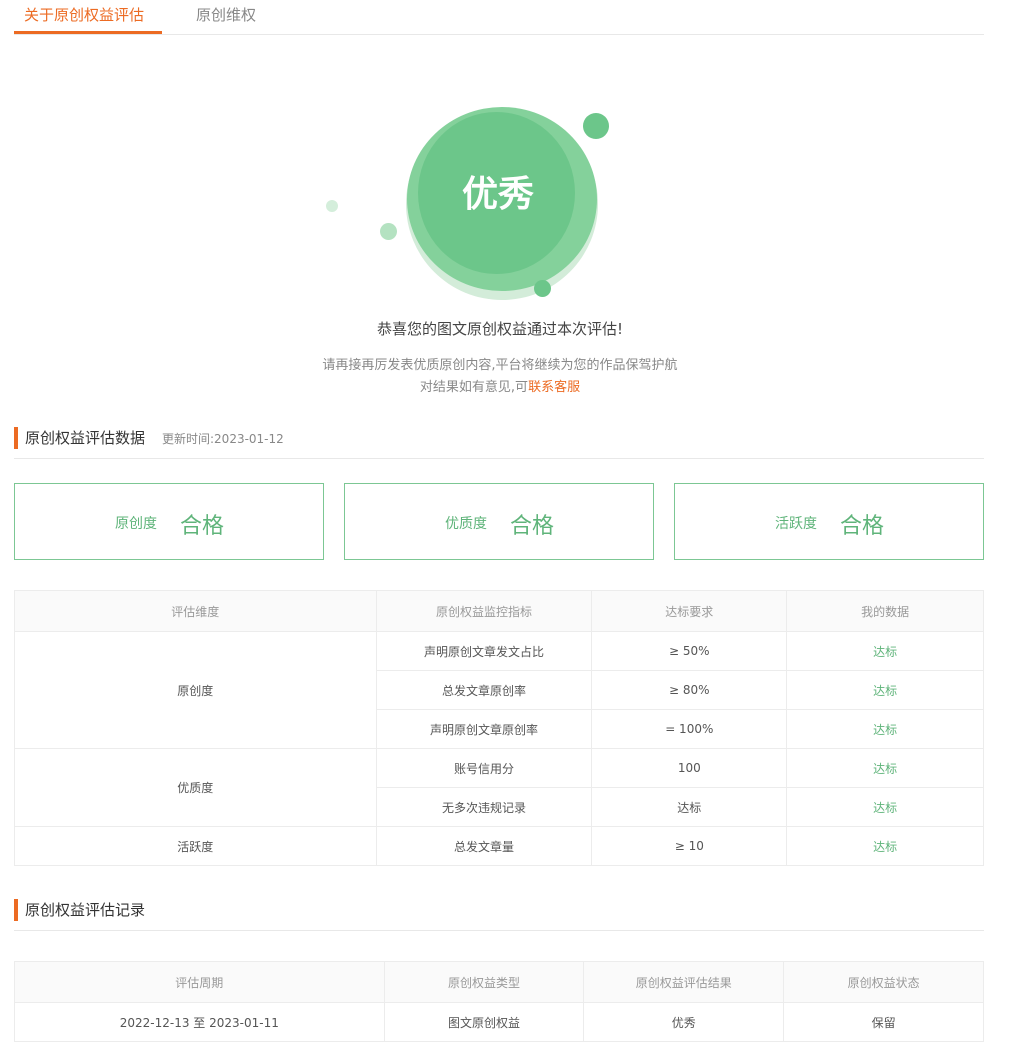 Image resolution: width=1023 pixels, height=1053 pixels. What do you see at coordinates (223, 439) in the screenshot?
I see `update-time: 更新时间:2023-01-12` at bounding box center [223, 439].